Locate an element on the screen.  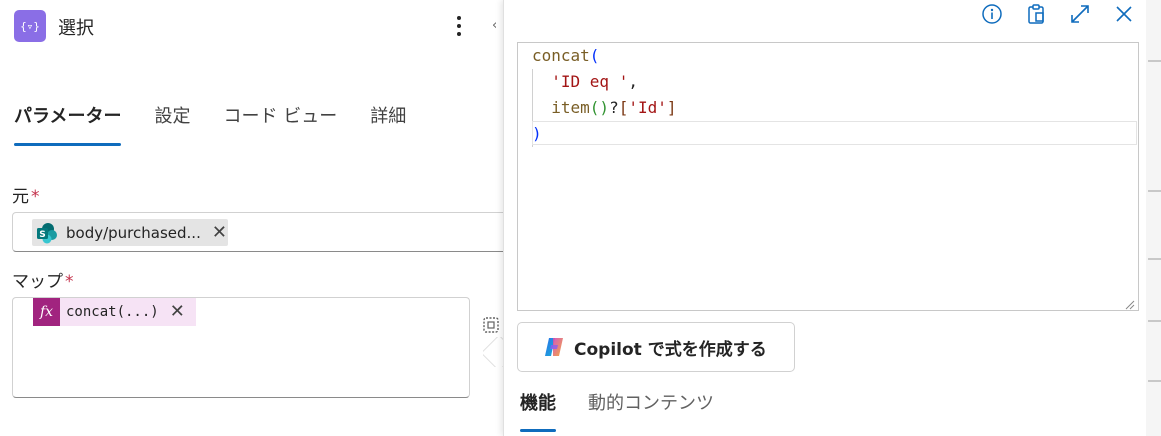
close-icon is located at coordinates (1124, 14).